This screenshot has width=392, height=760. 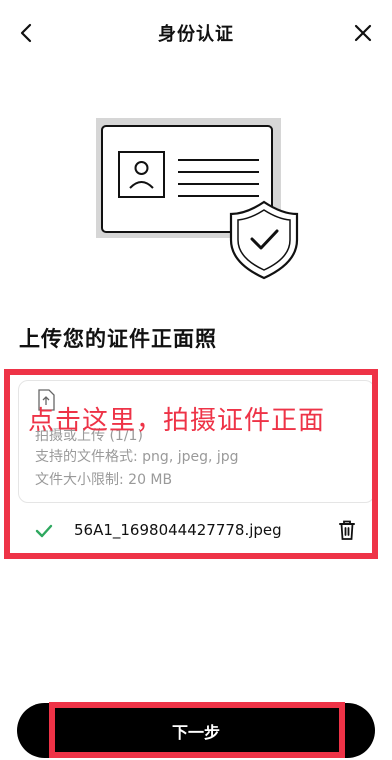 What do you see at coordinates (118, 339) in the screenshot?
I see `section-title: 上传您的证件正面照` at bounding box center [118, 339].